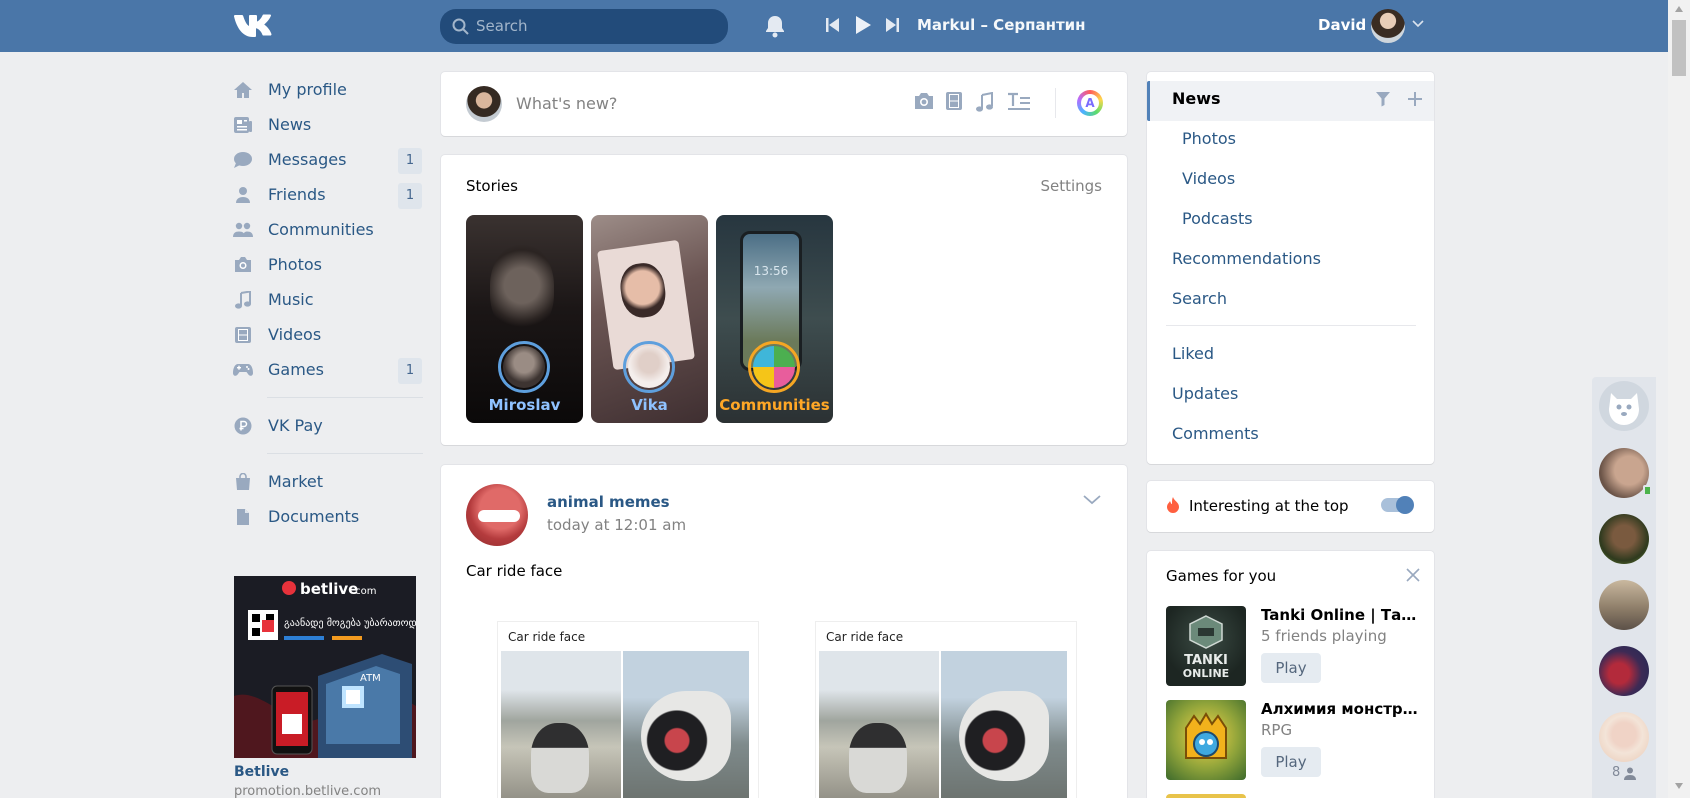  I want to click on ad-subtitle: promotion.betlive.com, so click(307, 791).